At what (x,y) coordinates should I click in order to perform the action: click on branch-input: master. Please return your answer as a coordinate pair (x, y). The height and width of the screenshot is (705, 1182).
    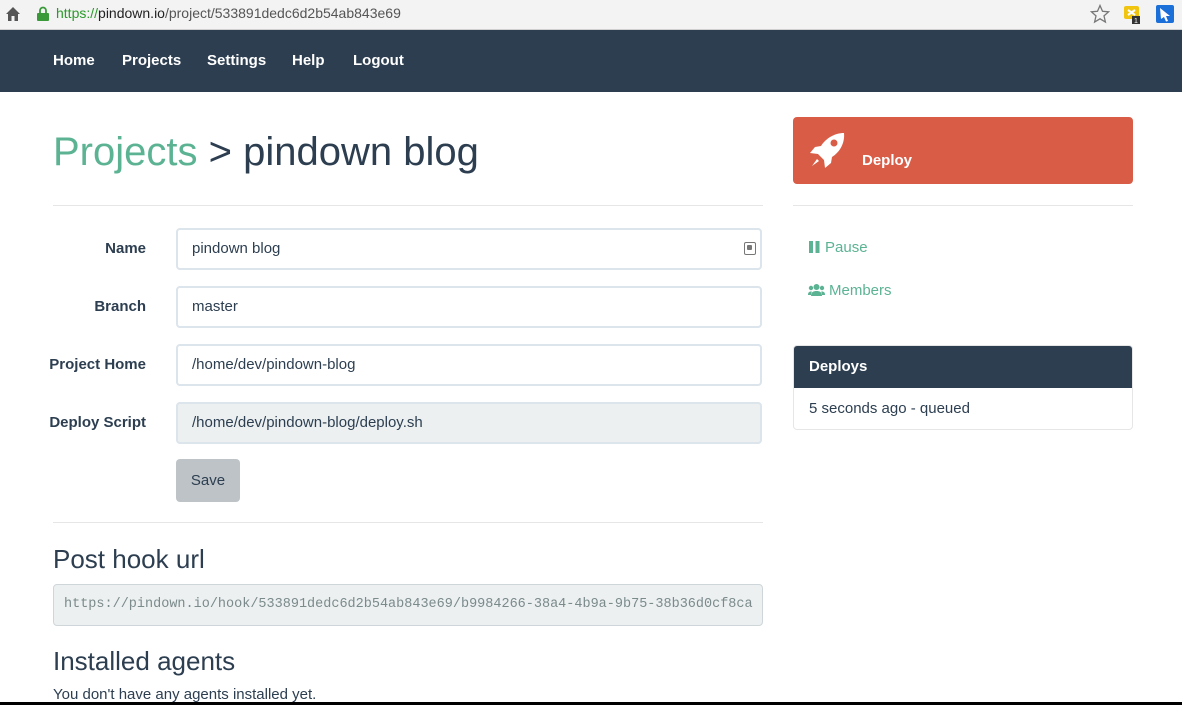
    Looking at the image, I should click on (469, 307).